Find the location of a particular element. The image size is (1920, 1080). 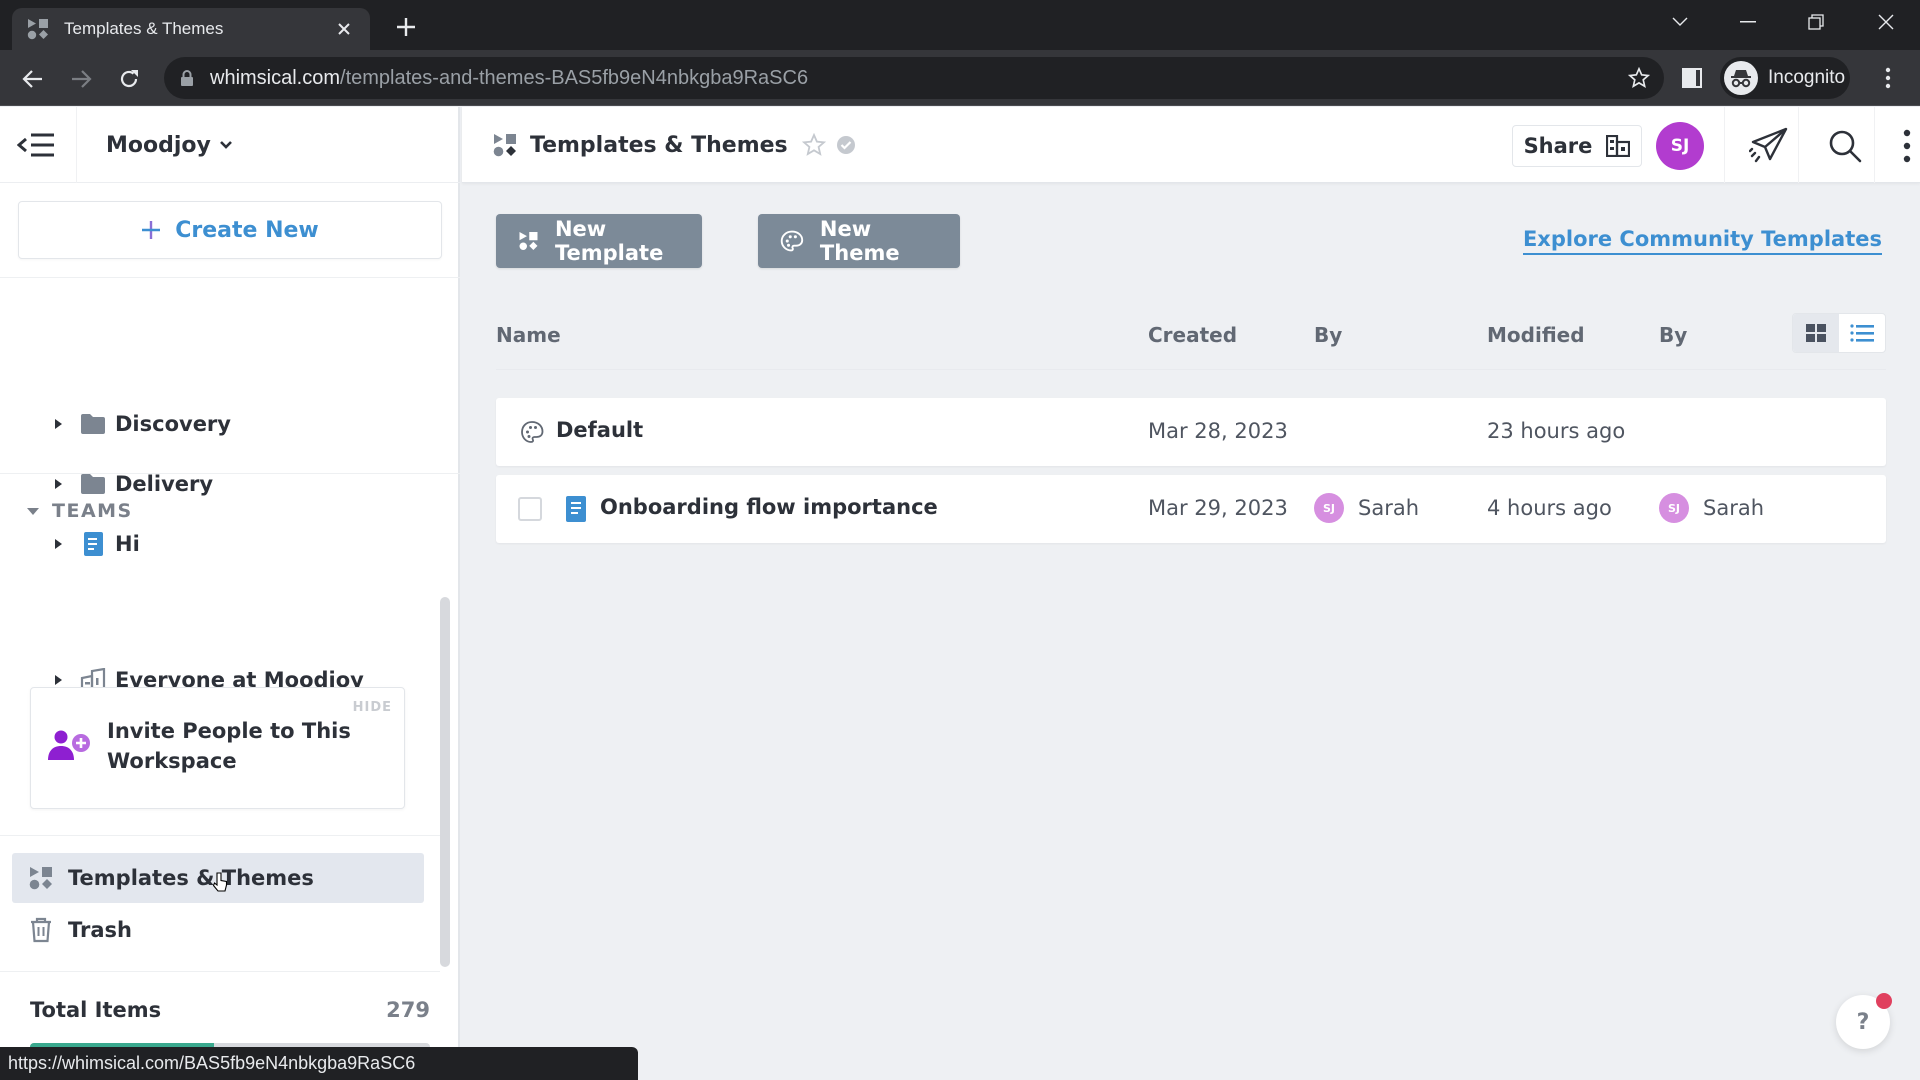

share-label: Share is located at coordinates (1558, 146).